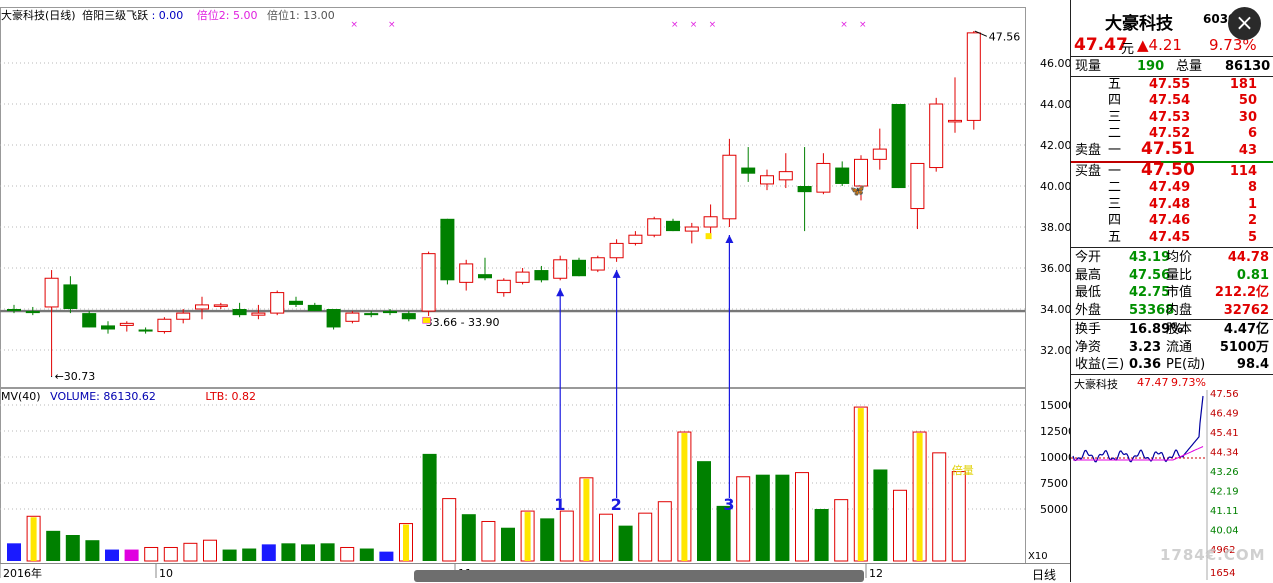  What do you see at coordinates (639, 576) in the screenshot?
I see `chart-scrollbar` at bounding box center [639, 576].